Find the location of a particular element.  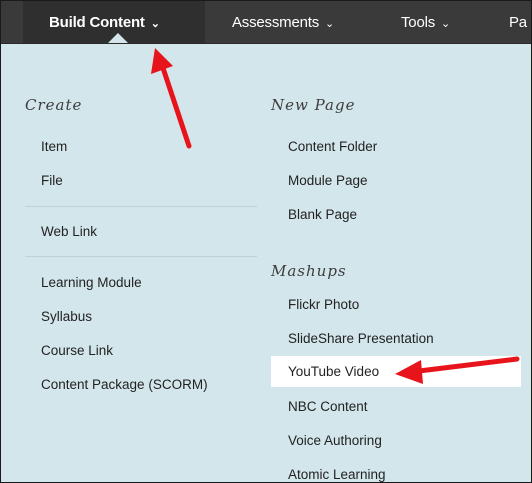

course-menu-bar: Build Content ⌄ Assessments ⌄ Tools ⌄ Pa is located at coordinates (266, 22).